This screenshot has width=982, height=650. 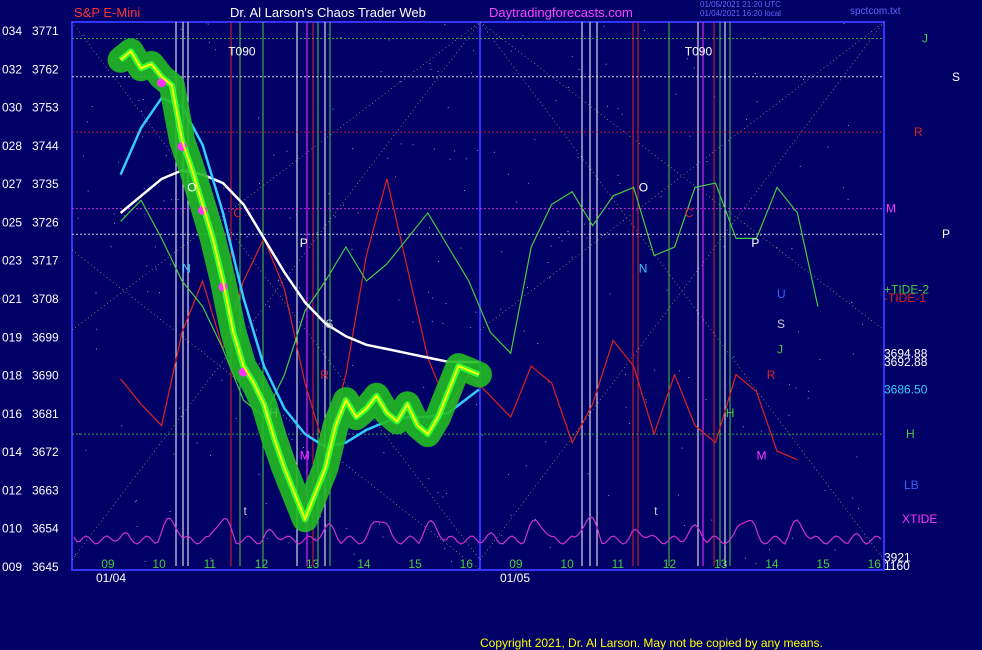 What do you see at coordinates (329, 324) in the screenshot?
I see `marker-label: S` at bounding box center [329, 324].